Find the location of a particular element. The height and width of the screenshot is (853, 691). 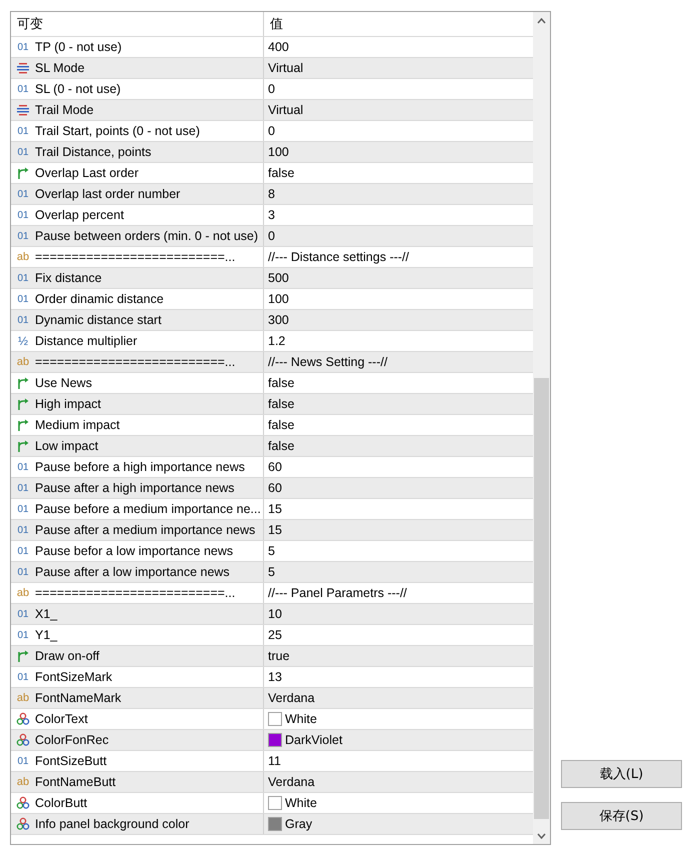

parameter-name: Info panel background color is located at coordinates (112, 824).